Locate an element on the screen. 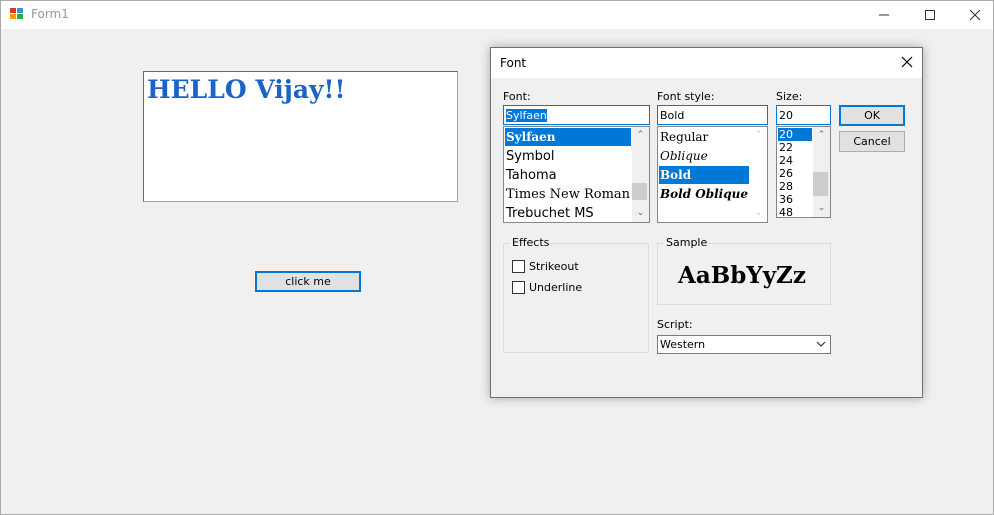  font-style-input: Bold is located at coordinates (712, 115).